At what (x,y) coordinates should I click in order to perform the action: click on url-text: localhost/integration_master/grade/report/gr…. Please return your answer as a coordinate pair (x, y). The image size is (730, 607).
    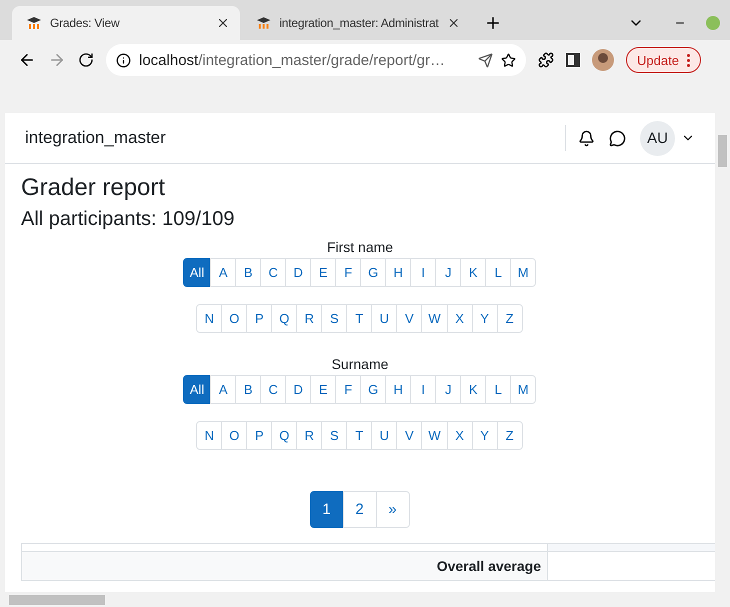
    Looking at the image, I should click on (292, 60).